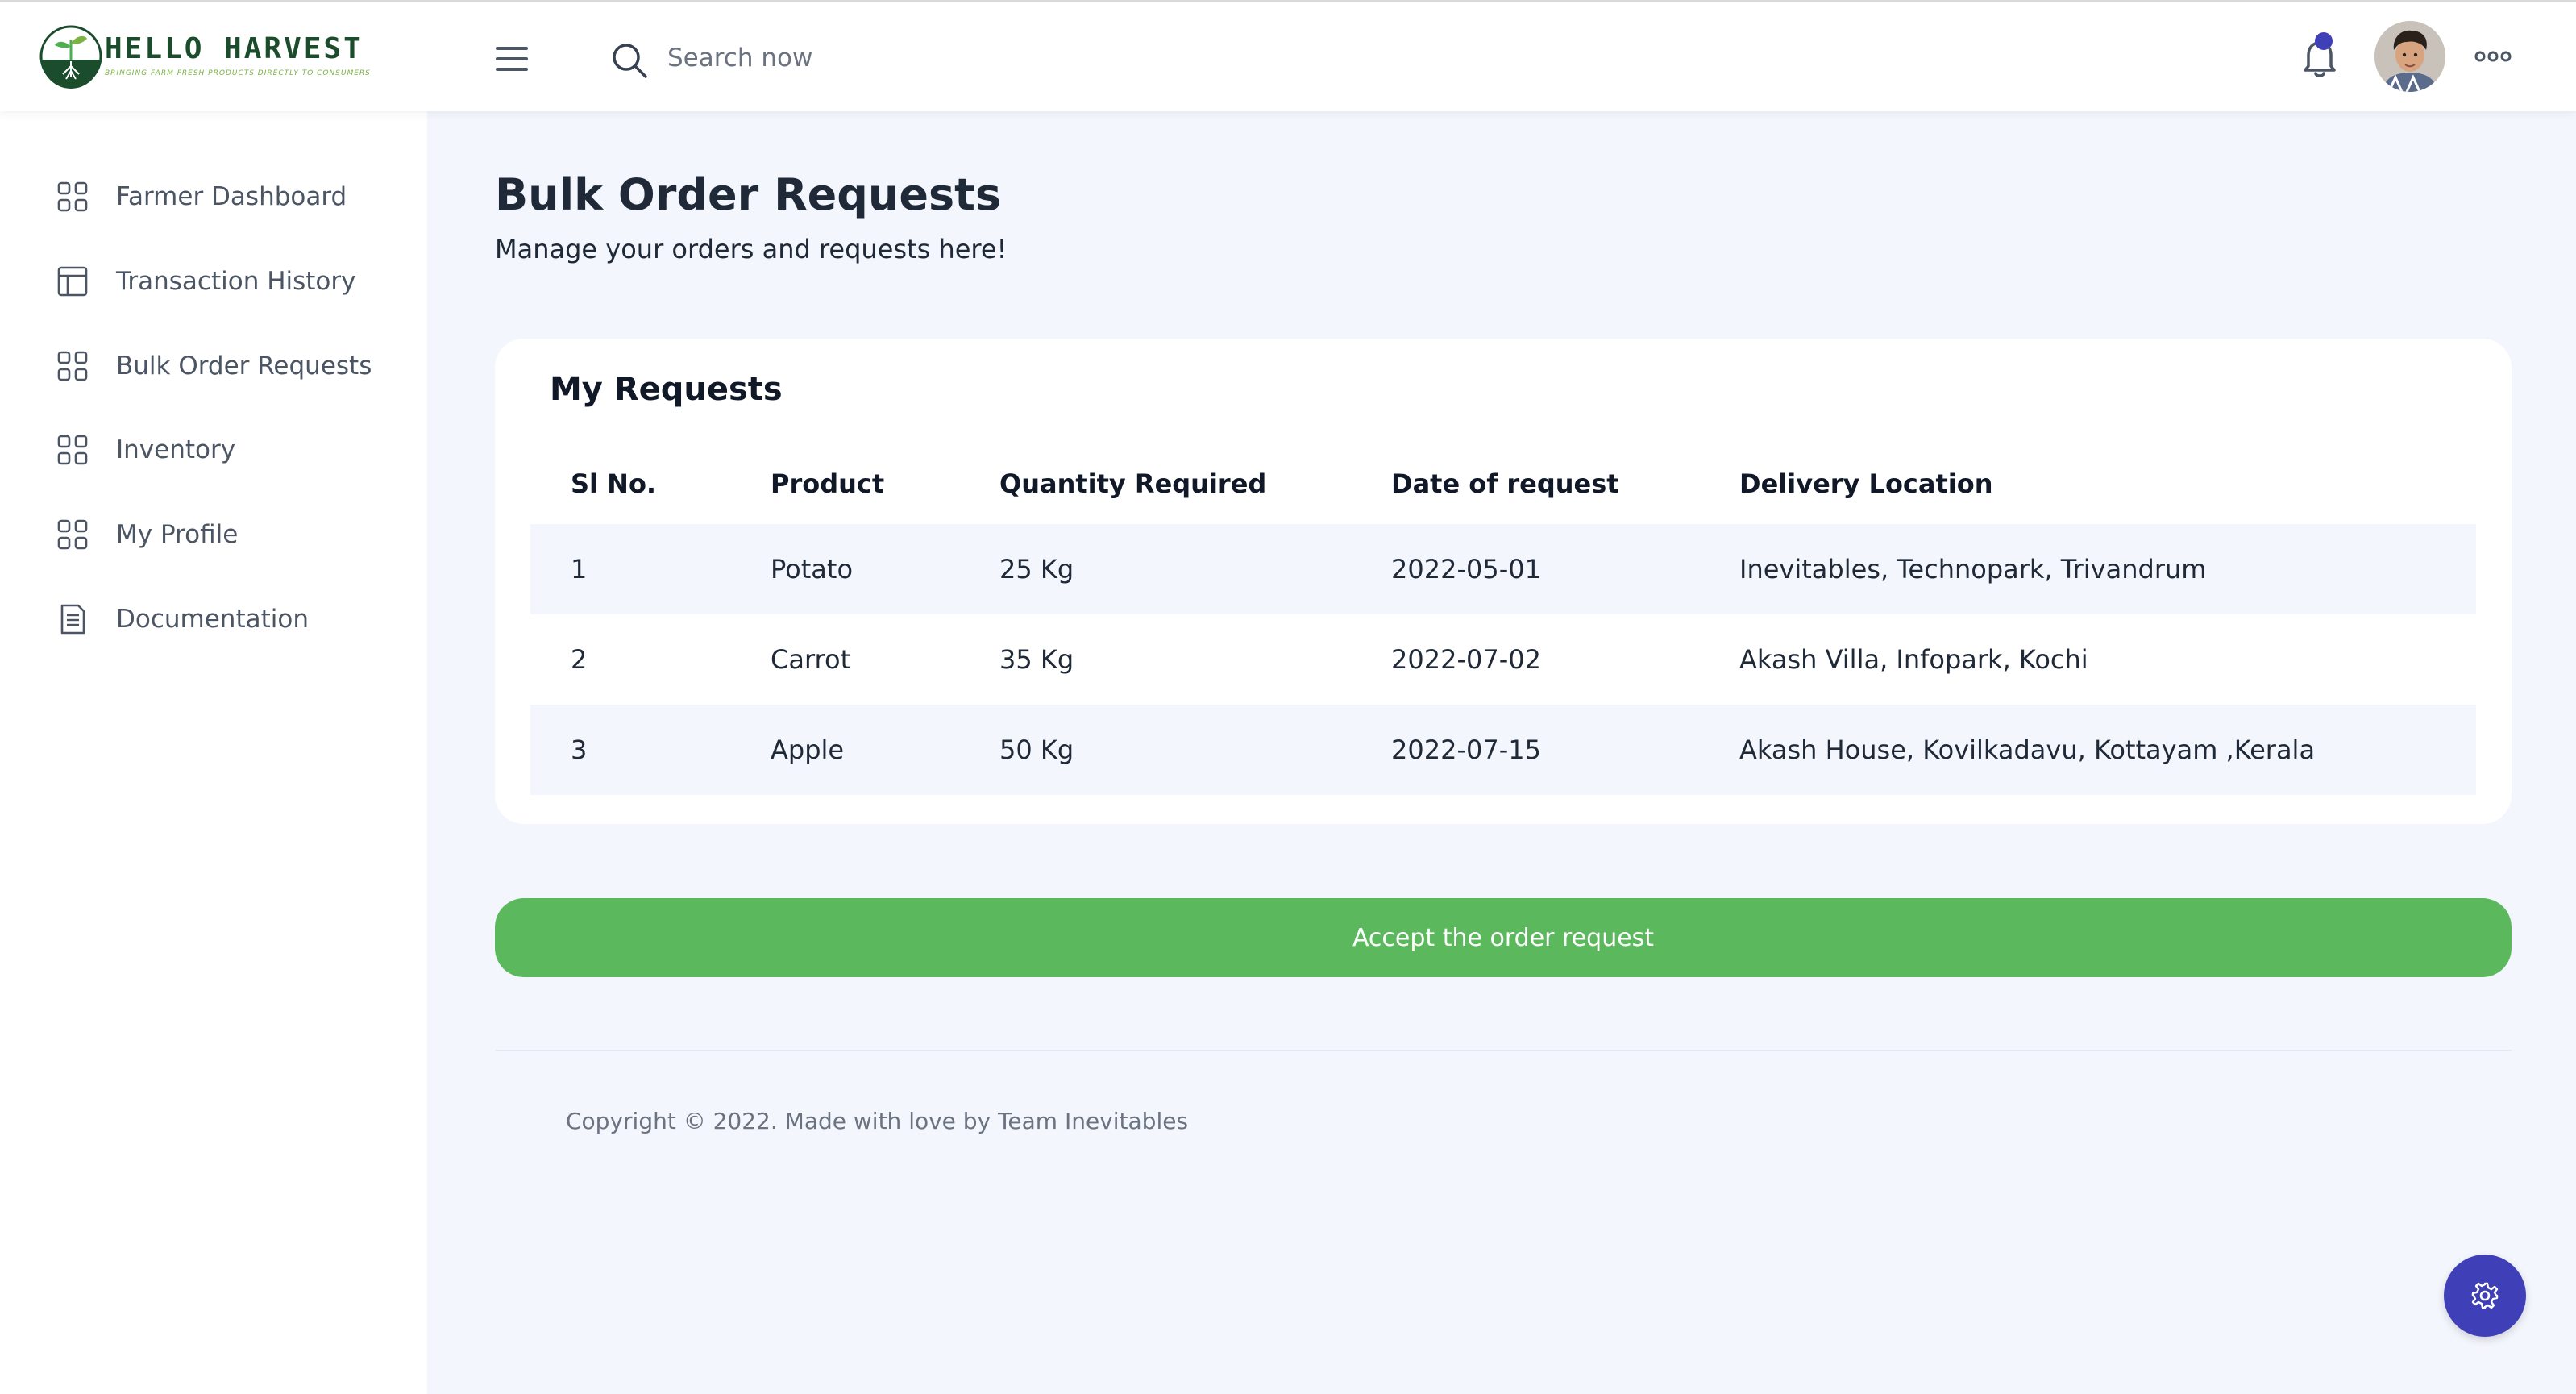  What do you see at coordinates (811, 659) in the screenshot?
I see `cell-product: Carrot` at bounding box center [811, 659].